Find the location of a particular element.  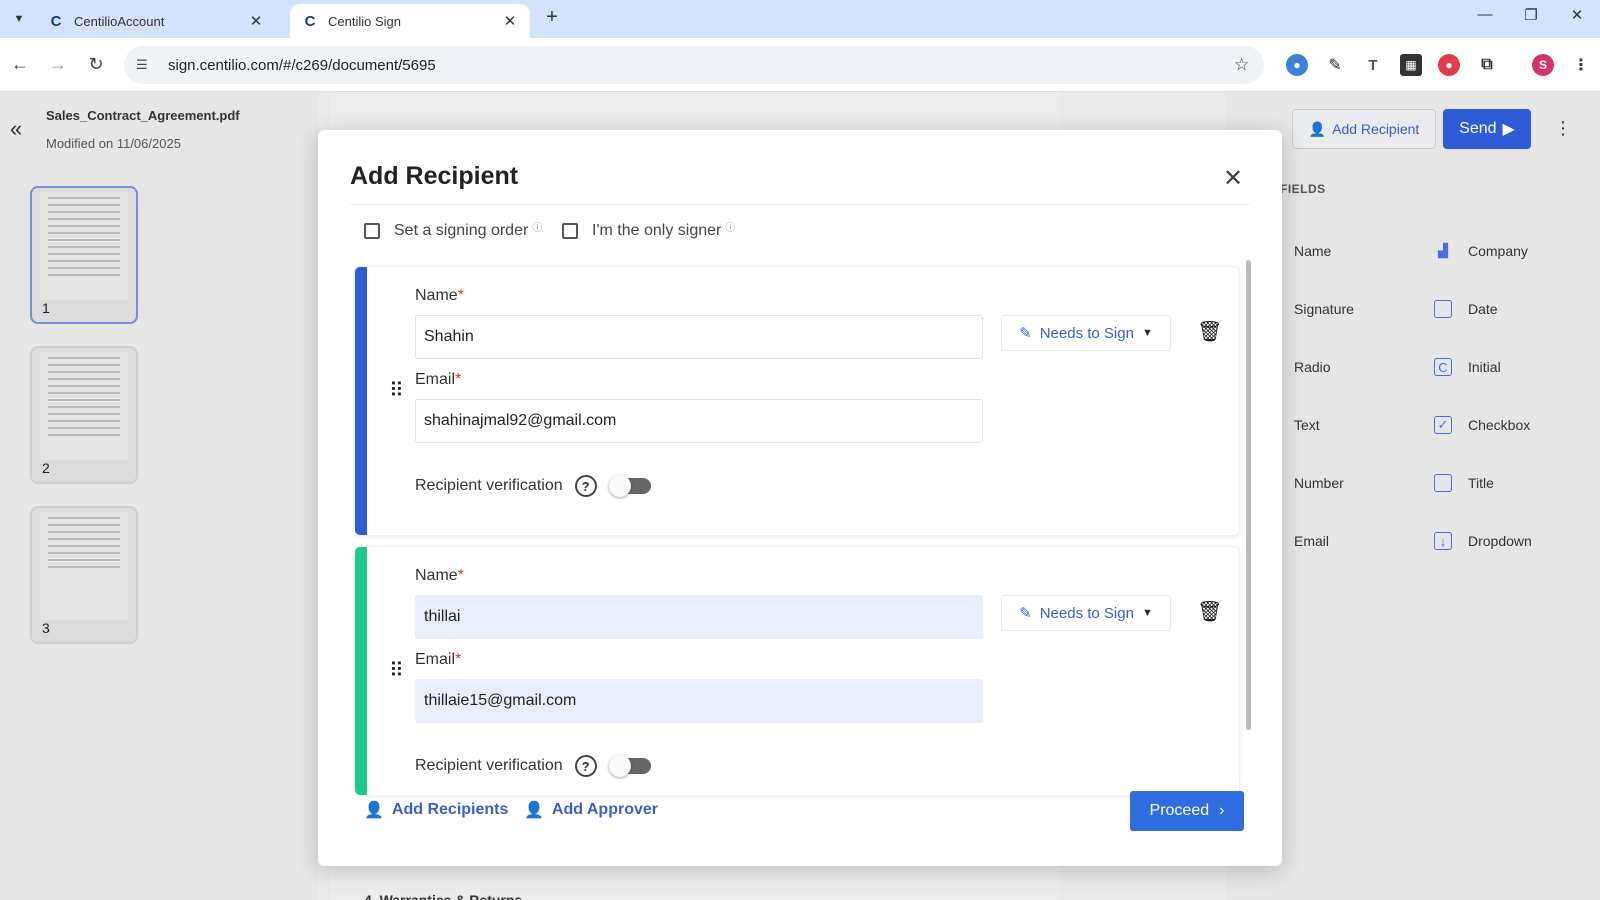

site-settings-icon: ☰ is located at coordinates (146, 65).